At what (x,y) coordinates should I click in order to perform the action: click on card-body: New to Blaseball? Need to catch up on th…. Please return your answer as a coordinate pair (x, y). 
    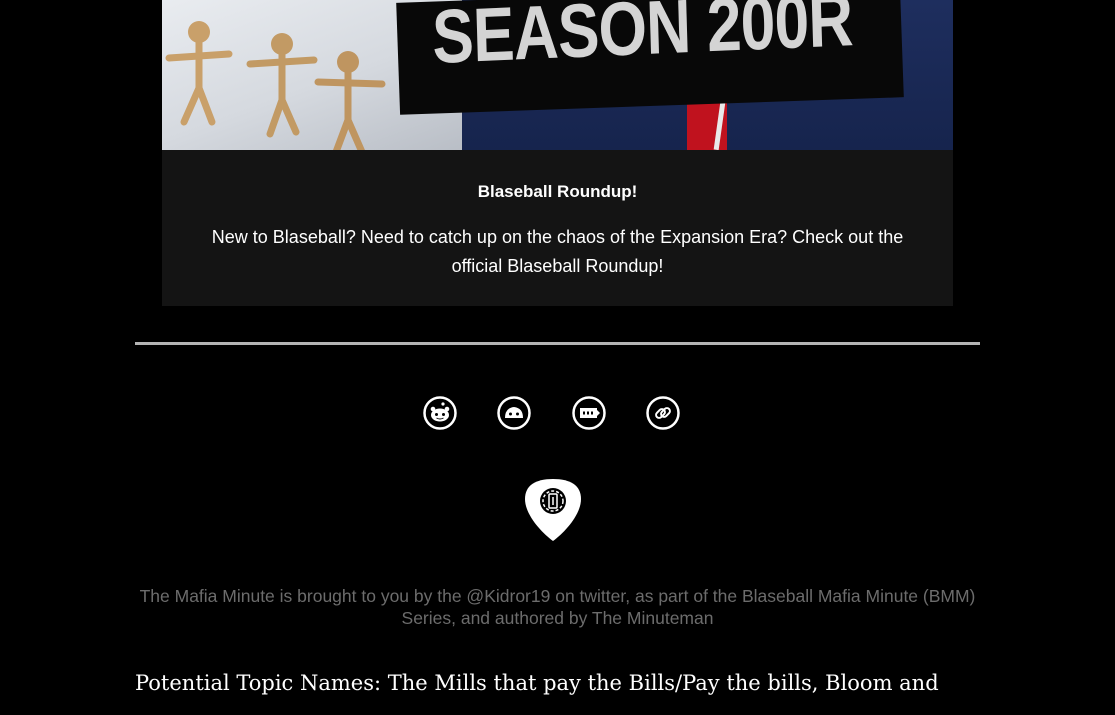
    Looking at the image, I should click on (557, 251).